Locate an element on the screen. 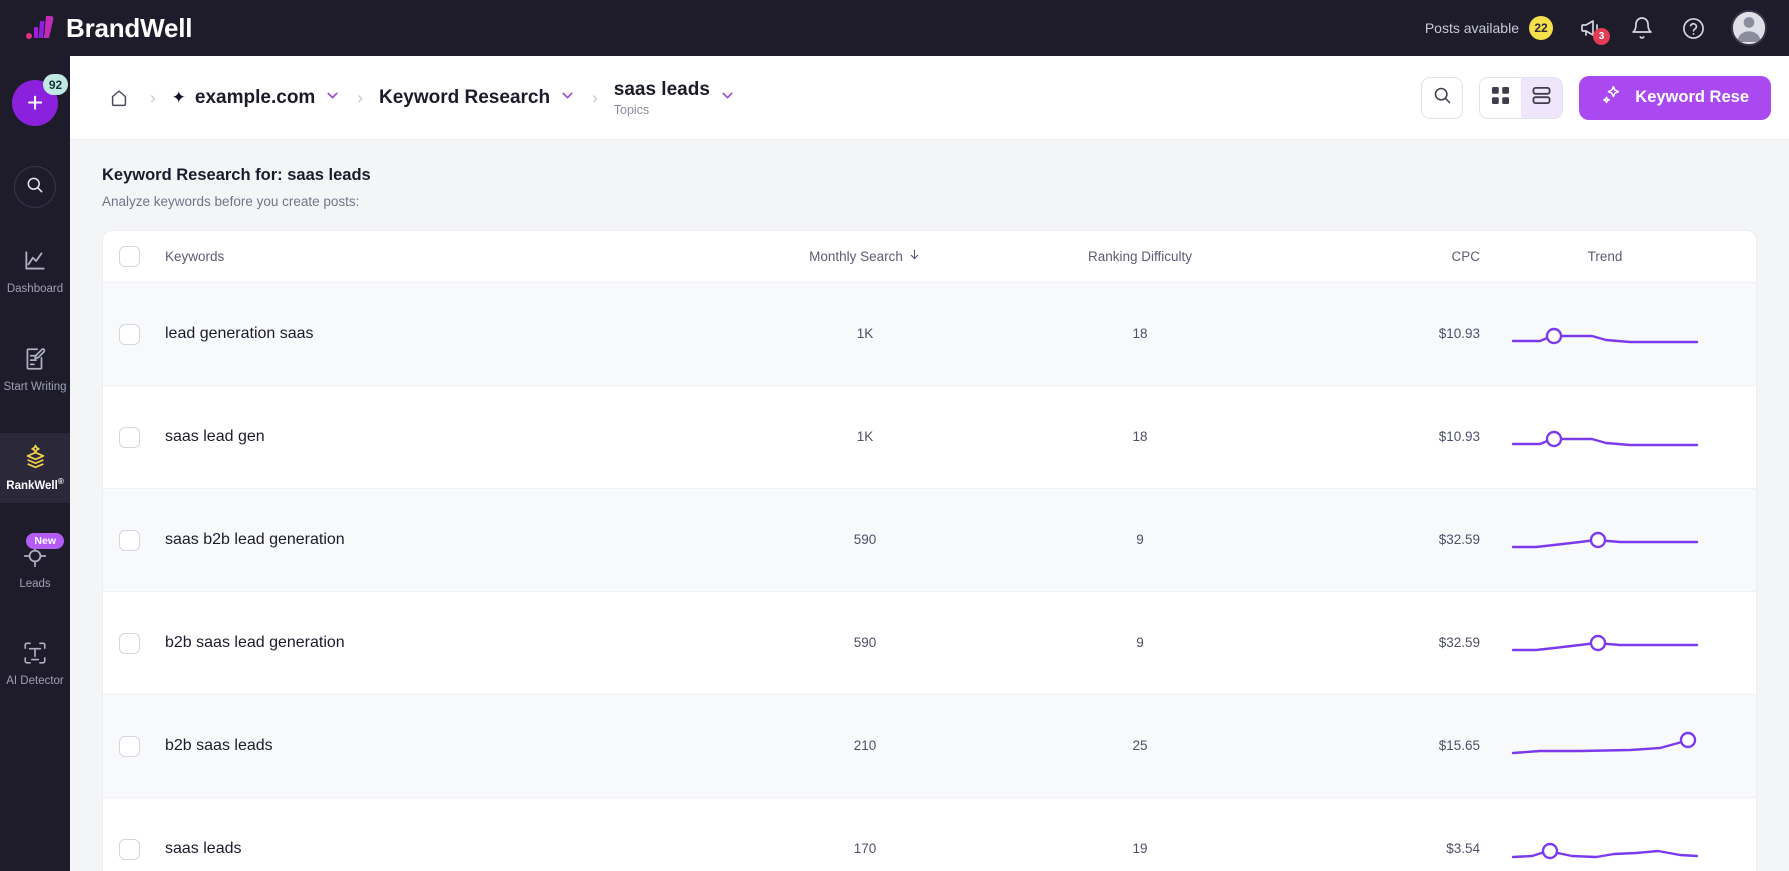  sidebar-item-label: RankWell® is located at coordinates (35, 485).